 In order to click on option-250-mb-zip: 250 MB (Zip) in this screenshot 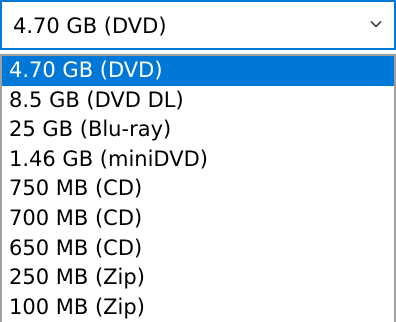, I will do `click(198, 278)`.